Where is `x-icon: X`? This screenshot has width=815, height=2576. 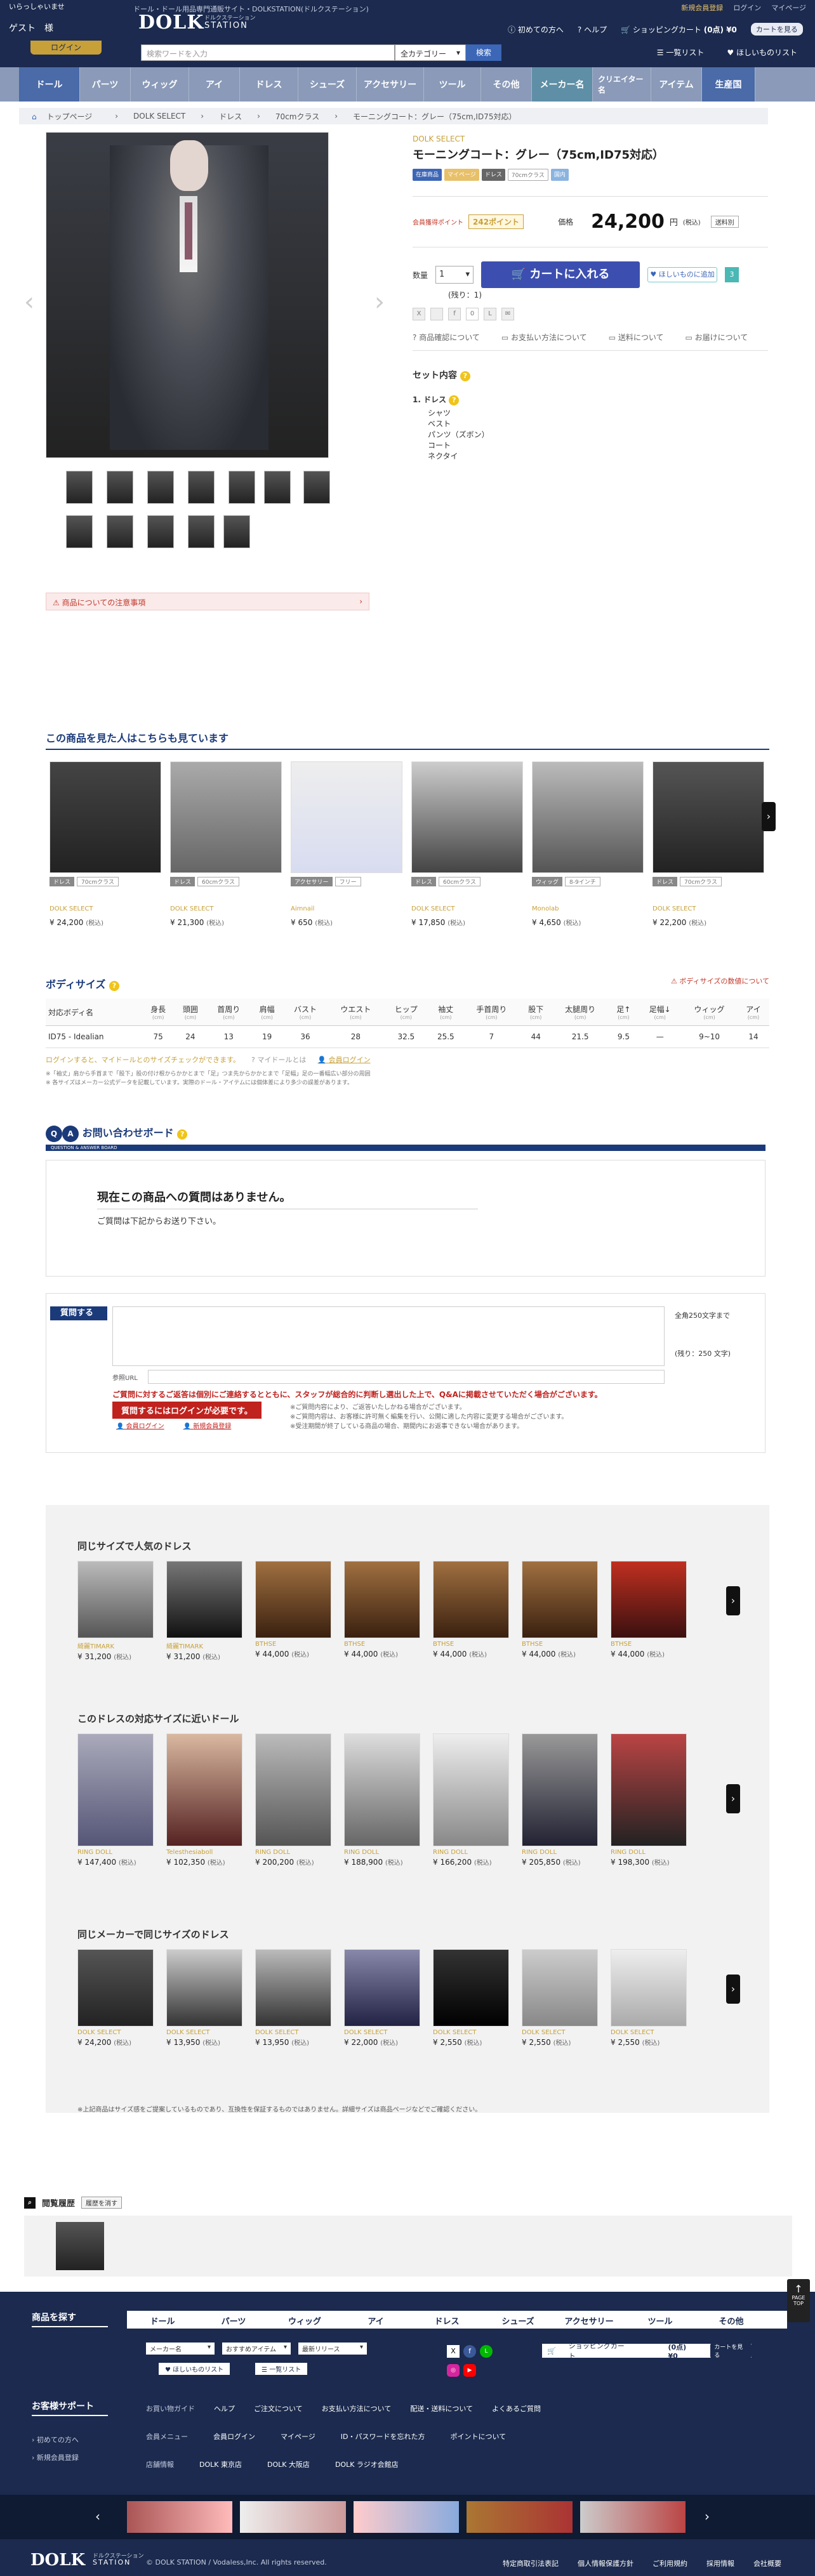 x-icon: X is located at coordinates (453, 2351).